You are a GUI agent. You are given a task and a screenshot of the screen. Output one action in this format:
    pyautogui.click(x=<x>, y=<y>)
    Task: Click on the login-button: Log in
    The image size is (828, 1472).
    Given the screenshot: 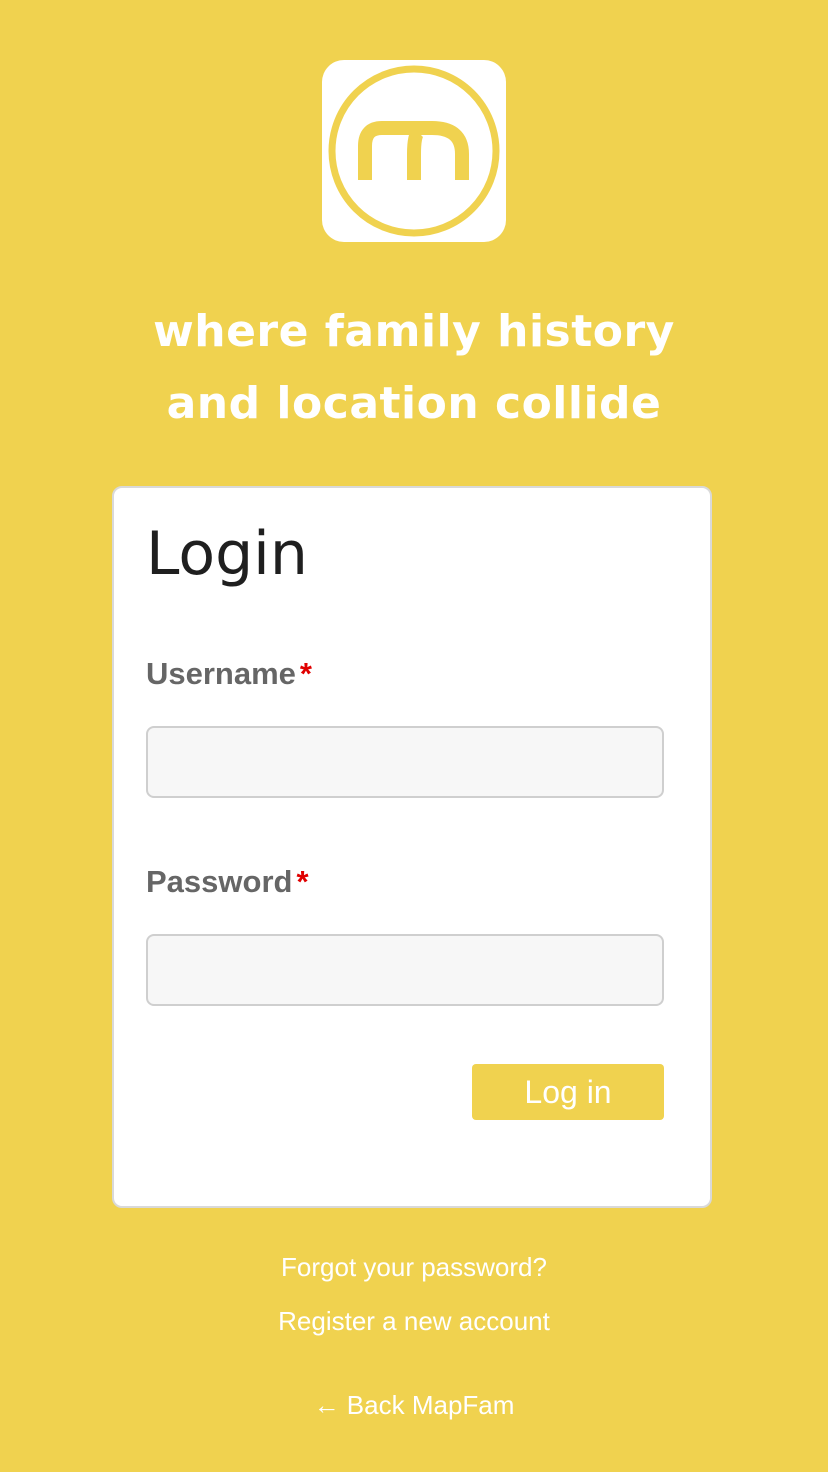 What is the action you would take?
    pyautogui.click(x=568, y=1092)
    